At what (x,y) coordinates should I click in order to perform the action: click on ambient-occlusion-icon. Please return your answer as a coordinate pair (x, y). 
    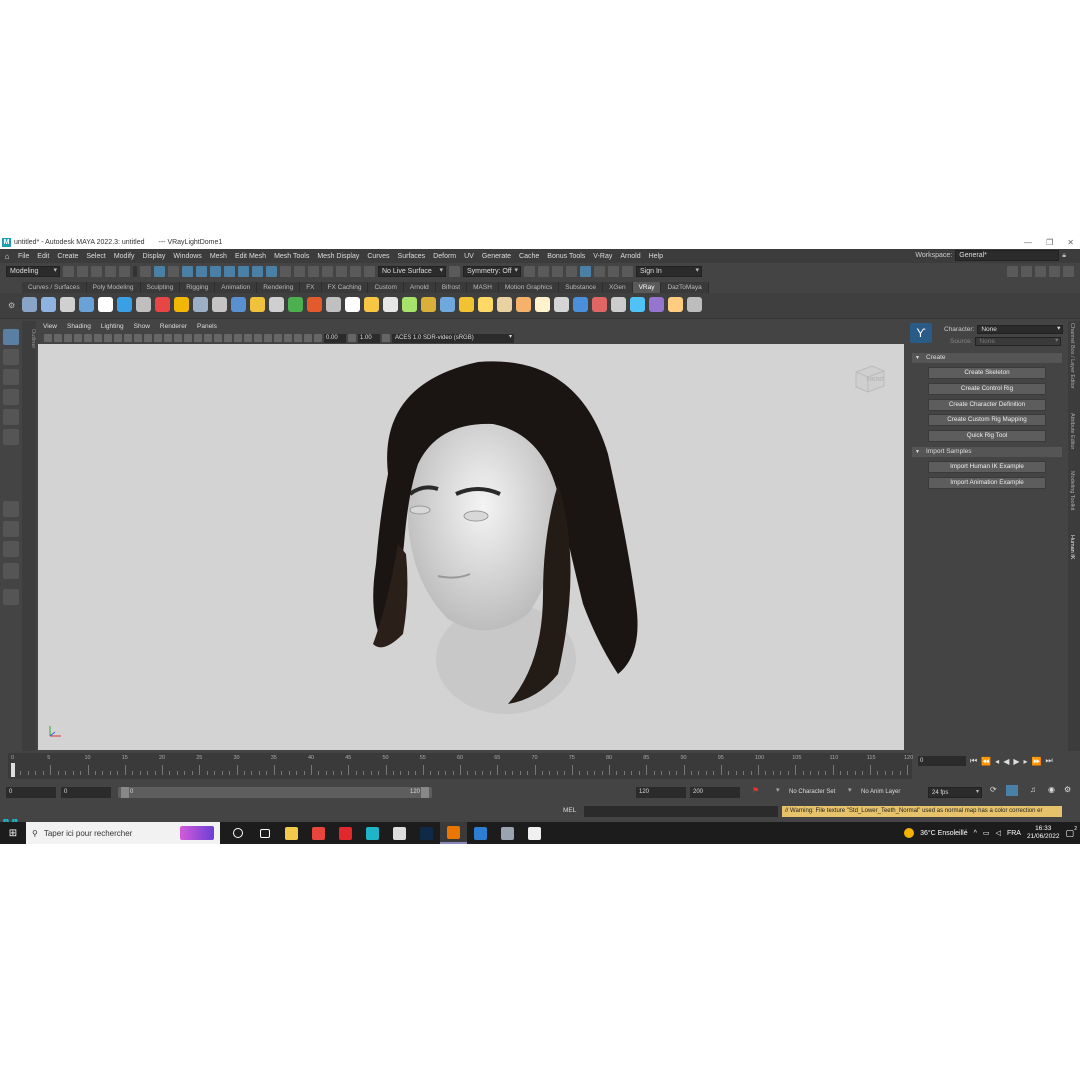
    Looking at the image, I should click on (238, 338).